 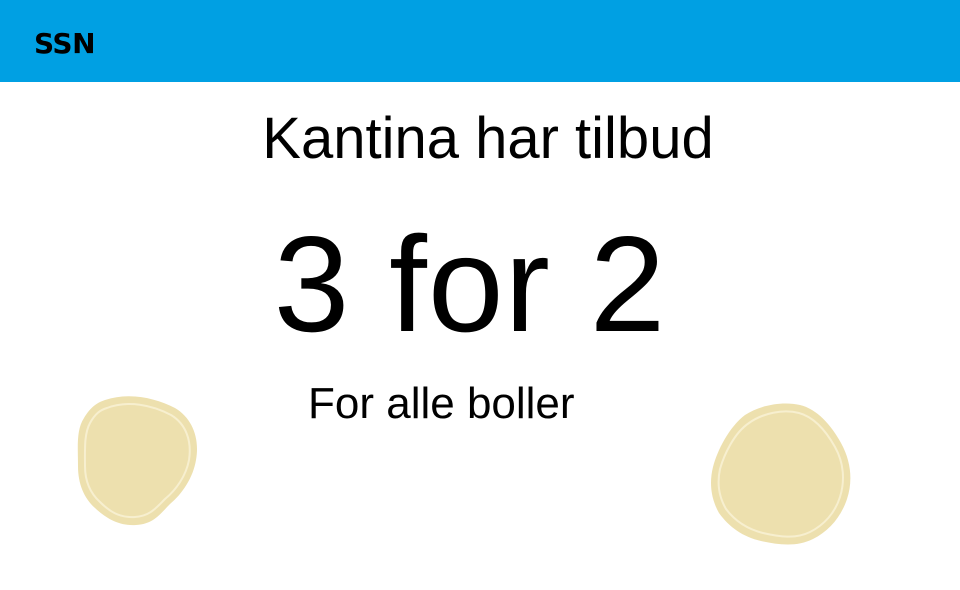 I want to click on header-bar: SSN, so click(x=480, y=41).